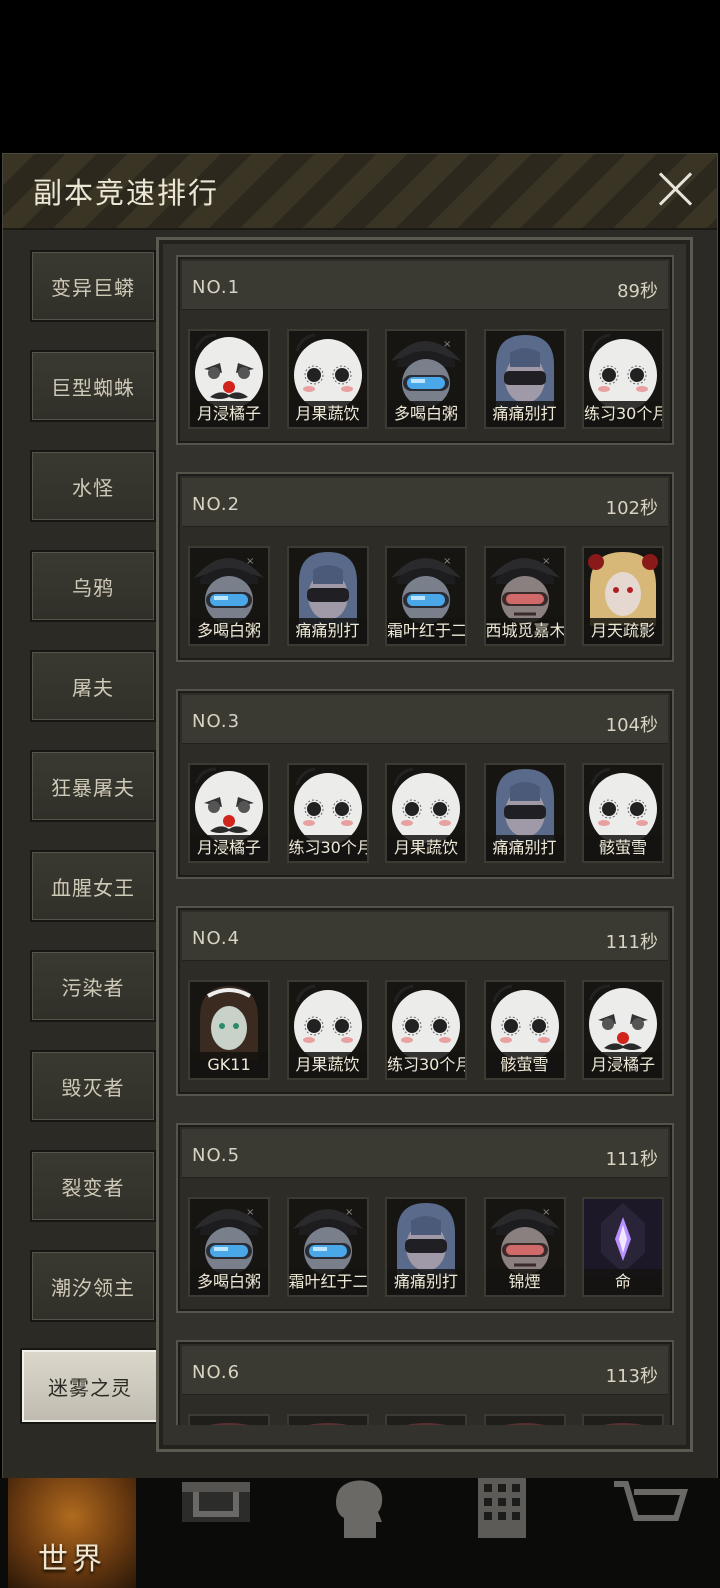 The image size is (720, 1588). Describe the element at coordinates (93, 1086) in the screenshot. I see `tab-boss: 毁灭者` at that location.